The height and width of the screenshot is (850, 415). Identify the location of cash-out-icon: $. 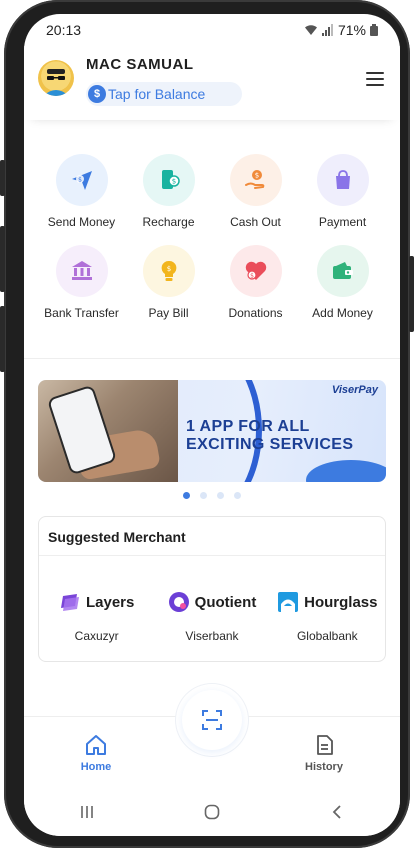
(254, 179).